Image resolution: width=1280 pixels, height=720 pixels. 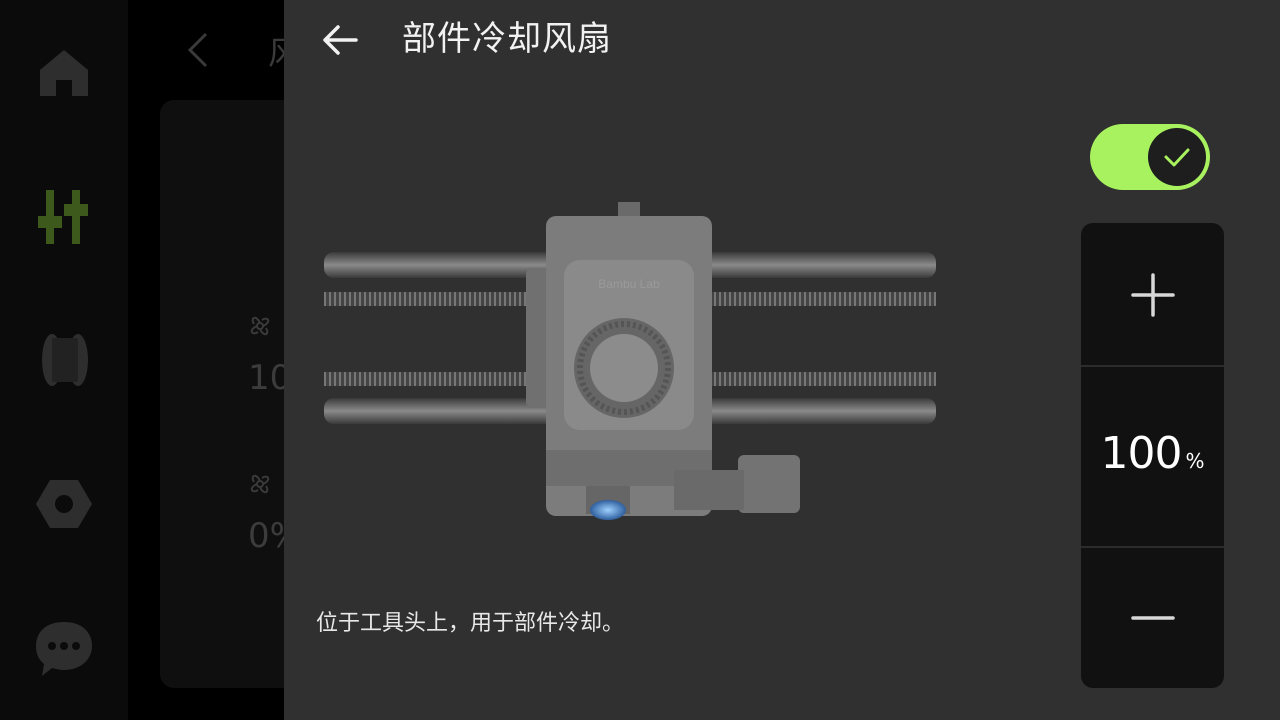 I want to click on fan-speed-number: 100, so click(x=1141, y=453).